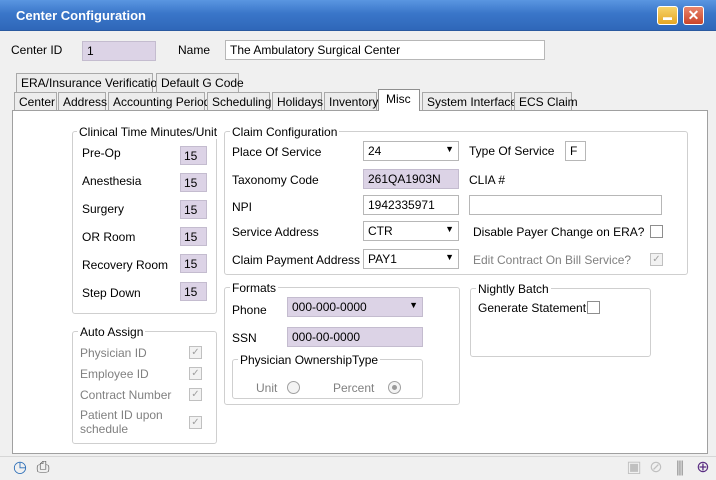 The image size is (716, 480). I want to click on surgery-field: 15, so click(193, 209).